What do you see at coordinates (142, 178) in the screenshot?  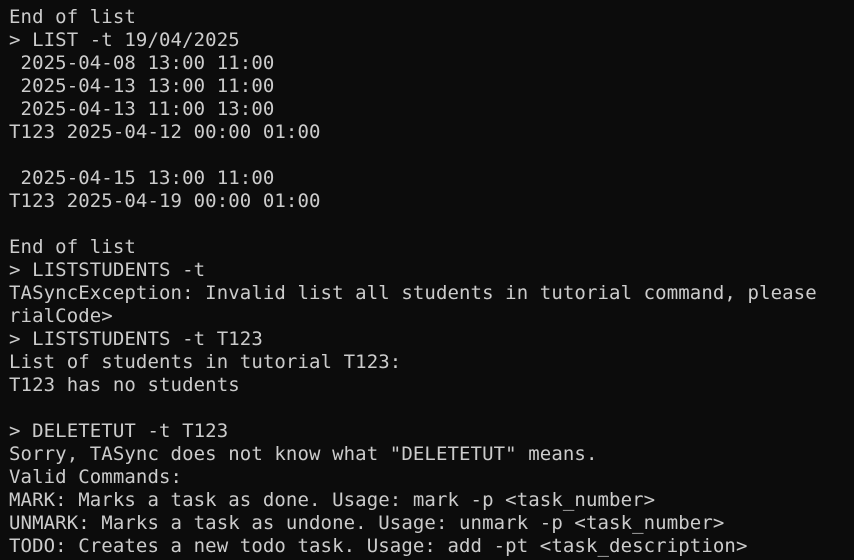 I see `terminal-line: 2025-04-15 13:00 11:00` at bounding box center [142, 178].